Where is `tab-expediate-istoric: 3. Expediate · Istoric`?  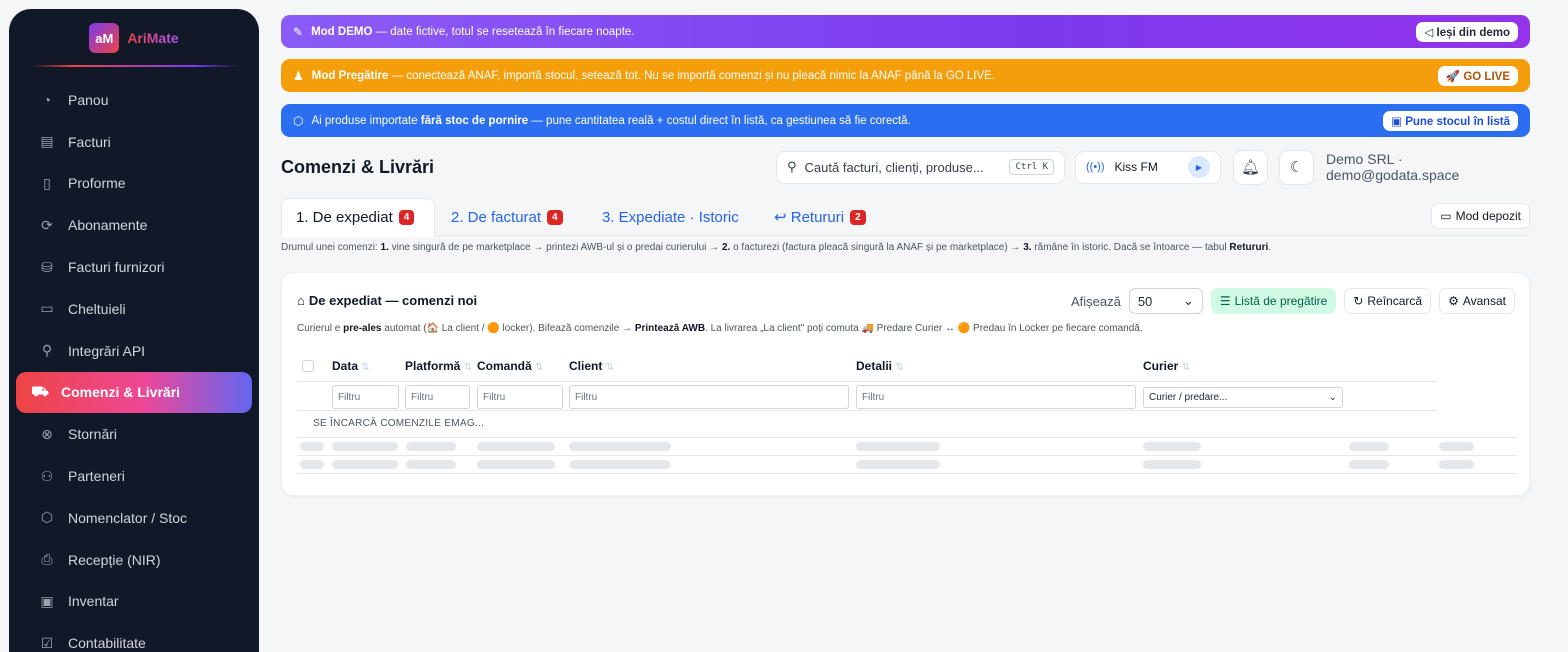 tab-expediate-istoric: 3. Expediate · Istoric is located at coordinates (670, 217).